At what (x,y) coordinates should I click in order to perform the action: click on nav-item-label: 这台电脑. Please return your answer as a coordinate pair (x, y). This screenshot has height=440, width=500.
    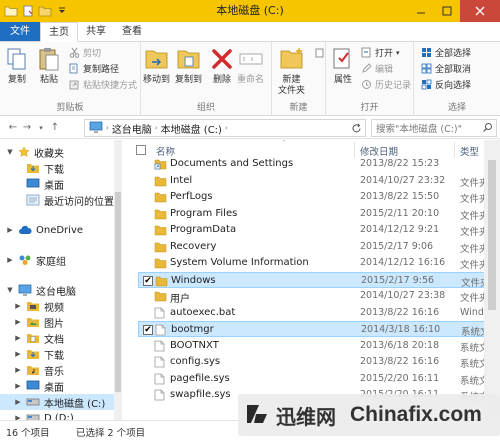
    Looking at the image, I should click on (56, 292).